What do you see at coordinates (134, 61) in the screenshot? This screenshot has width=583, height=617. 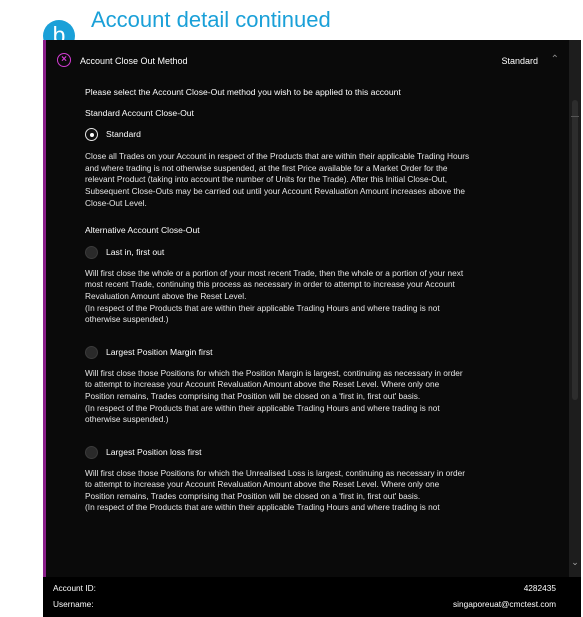 I see `section-title: Account Close Out Method` at bounding box center [134, 61].